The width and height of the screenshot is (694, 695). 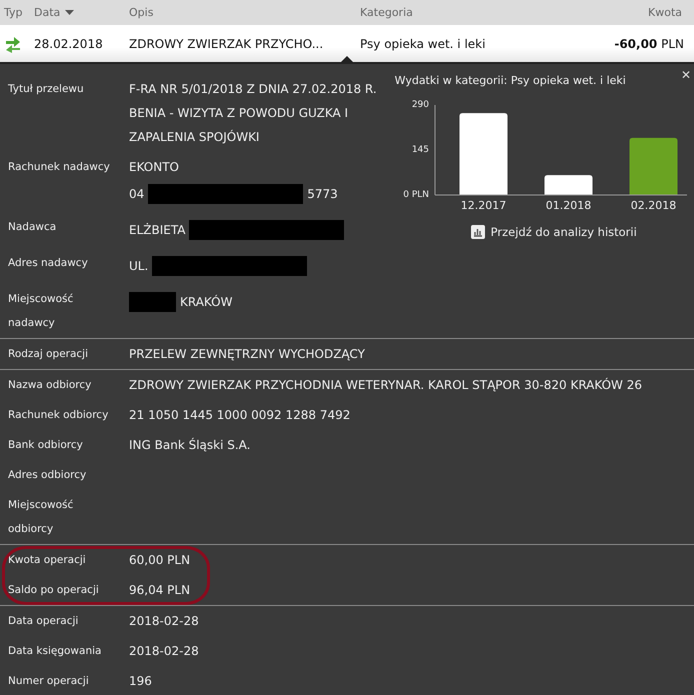 What do you see at coordinates (194, 137) in the screenshot?
I see `field-value: ZAPALENIA SPOJÓWKI` at bounding box center [194, 137].